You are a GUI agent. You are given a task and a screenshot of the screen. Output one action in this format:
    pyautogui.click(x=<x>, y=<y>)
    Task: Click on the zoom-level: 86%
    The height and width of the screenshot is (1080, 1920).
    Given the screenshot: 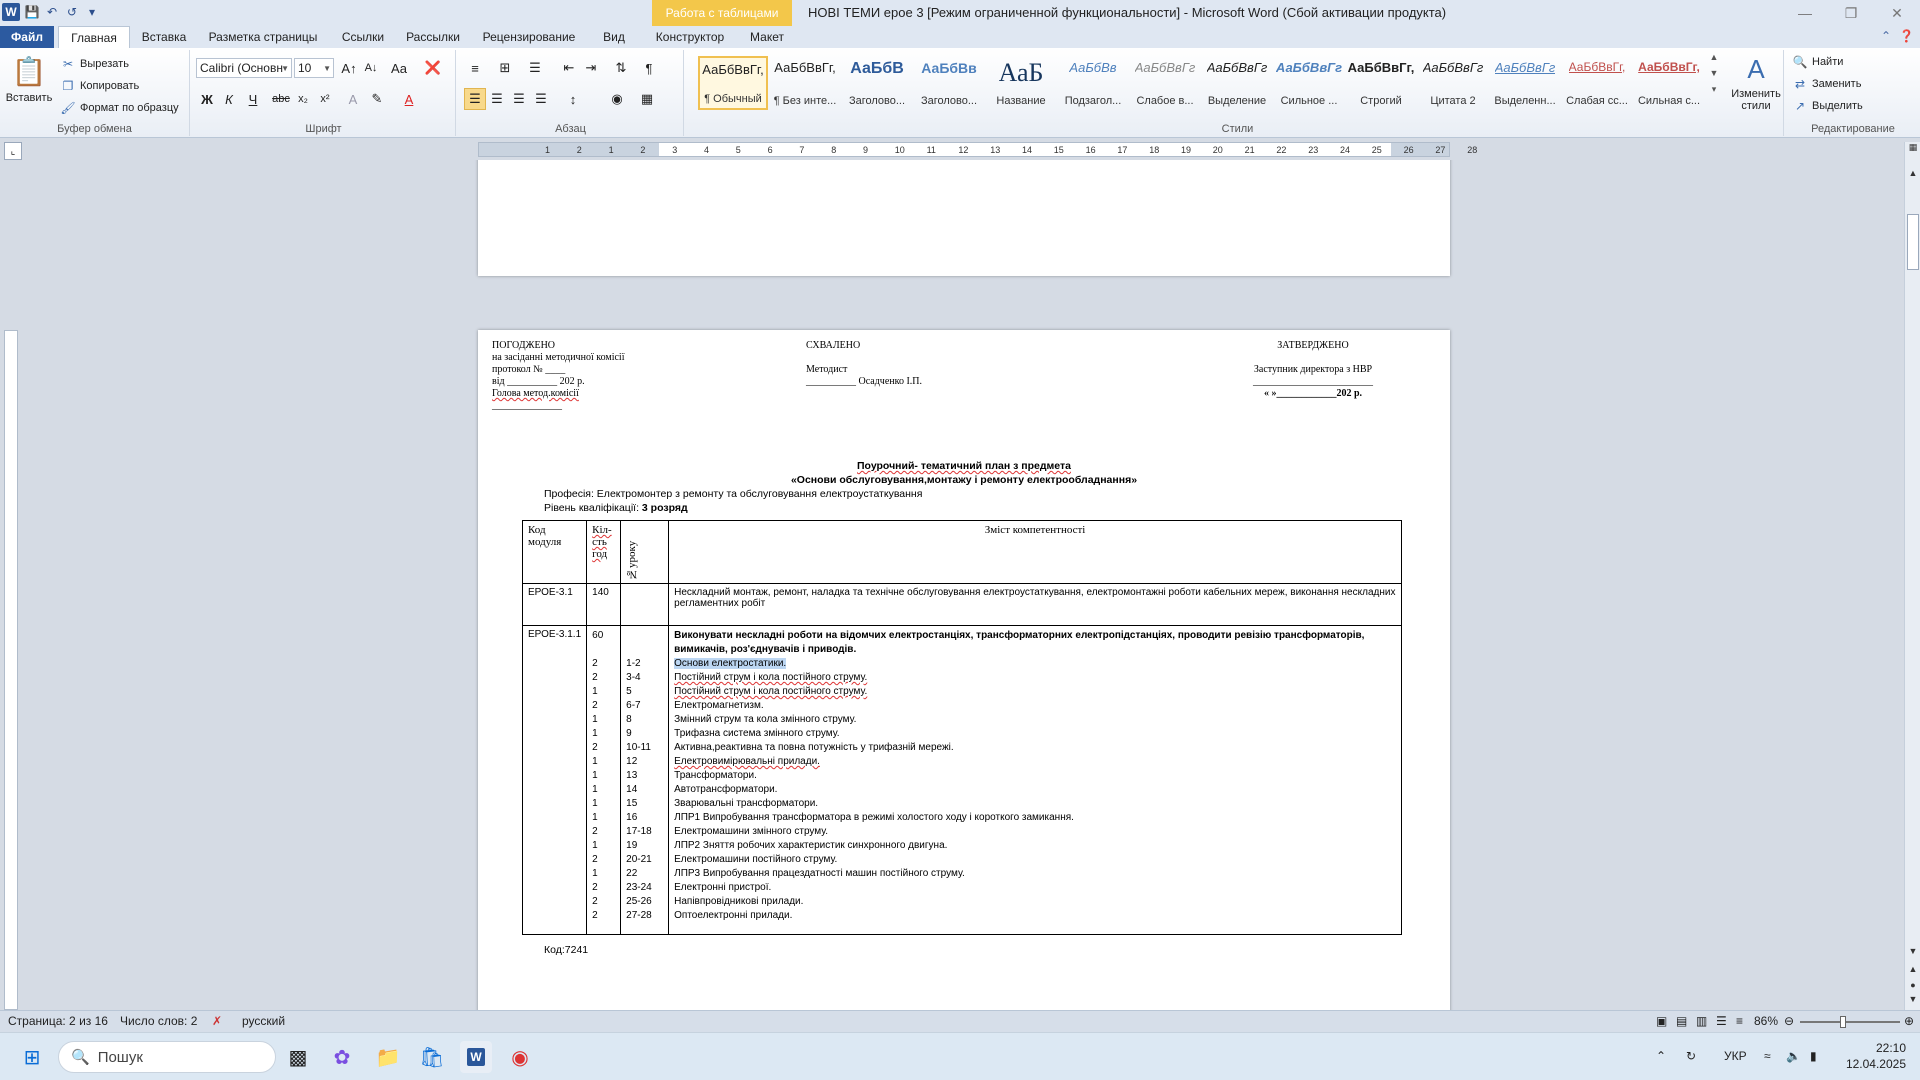 What is the action you would take?
    pyautogui.click(x=1766, y=1021)
    